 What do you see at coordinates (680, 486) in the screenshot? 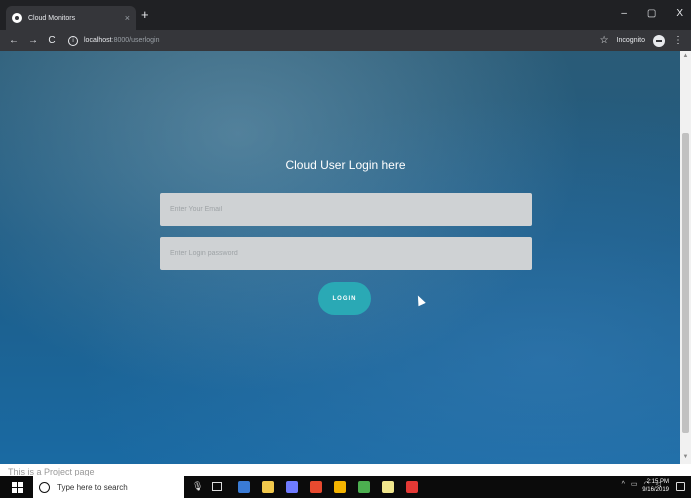
I see `notification-center-icon` at bounding box center [680, 486].